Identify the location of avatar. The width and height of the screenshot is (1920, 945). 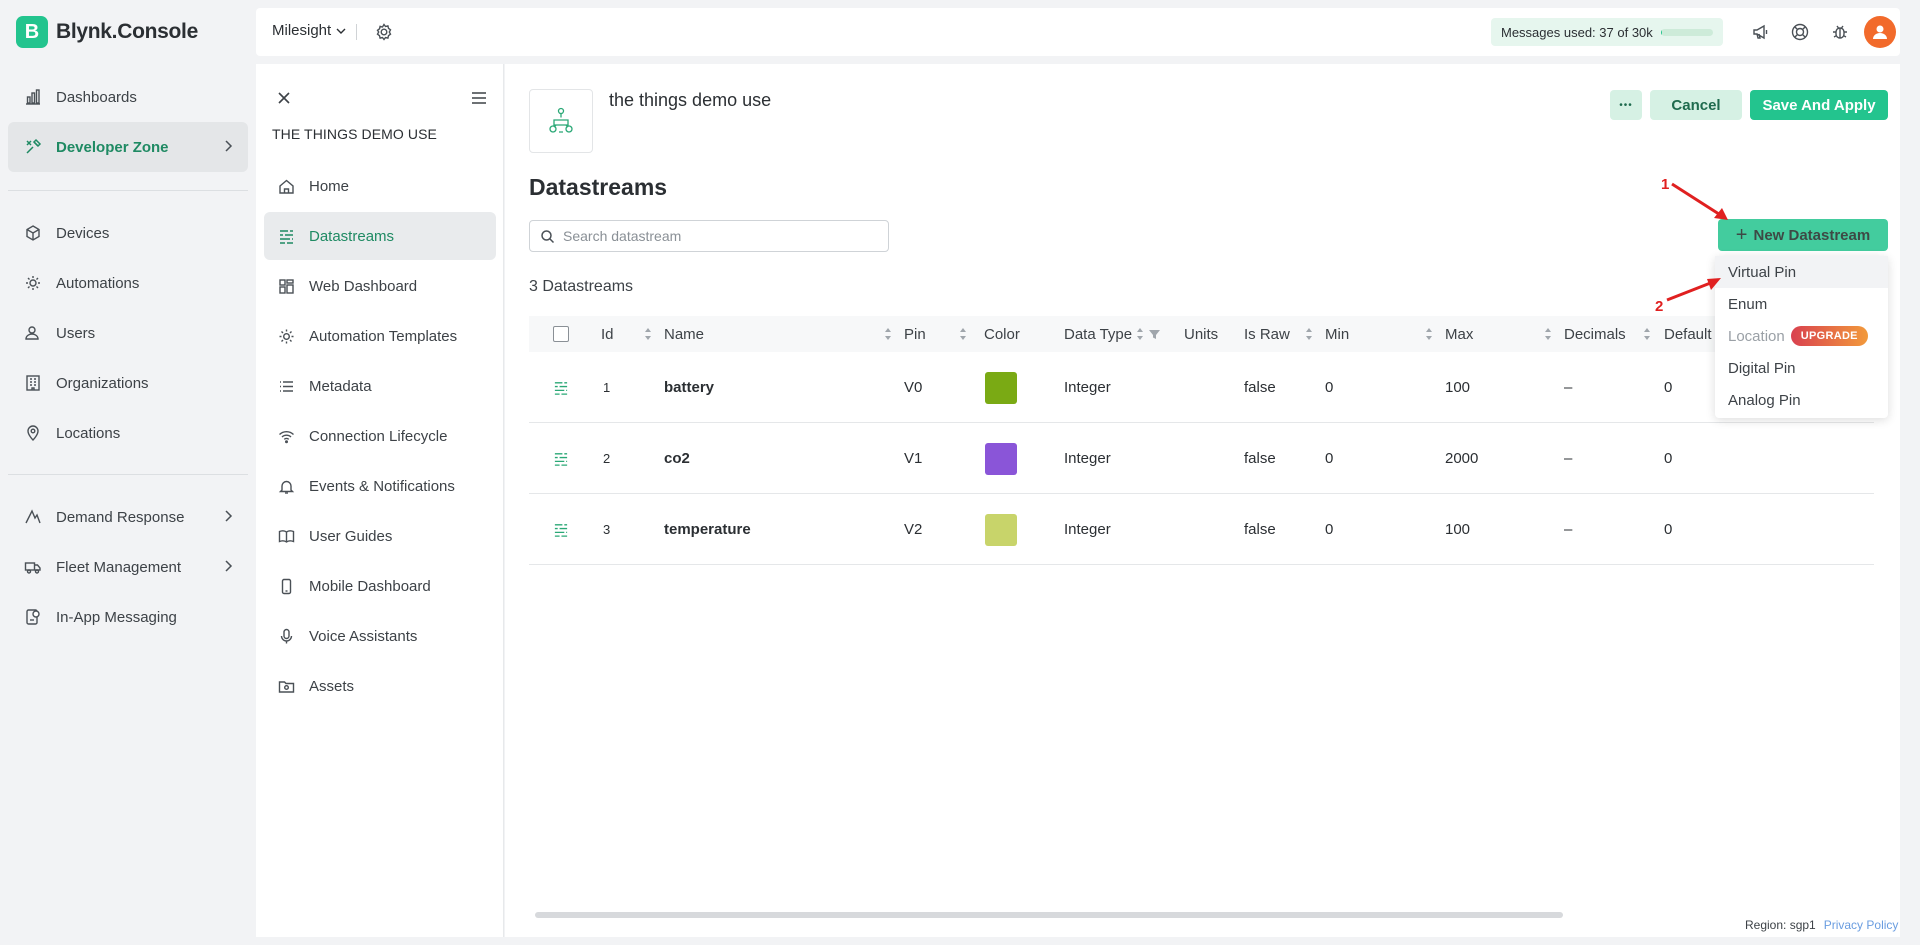
(1880, 32).